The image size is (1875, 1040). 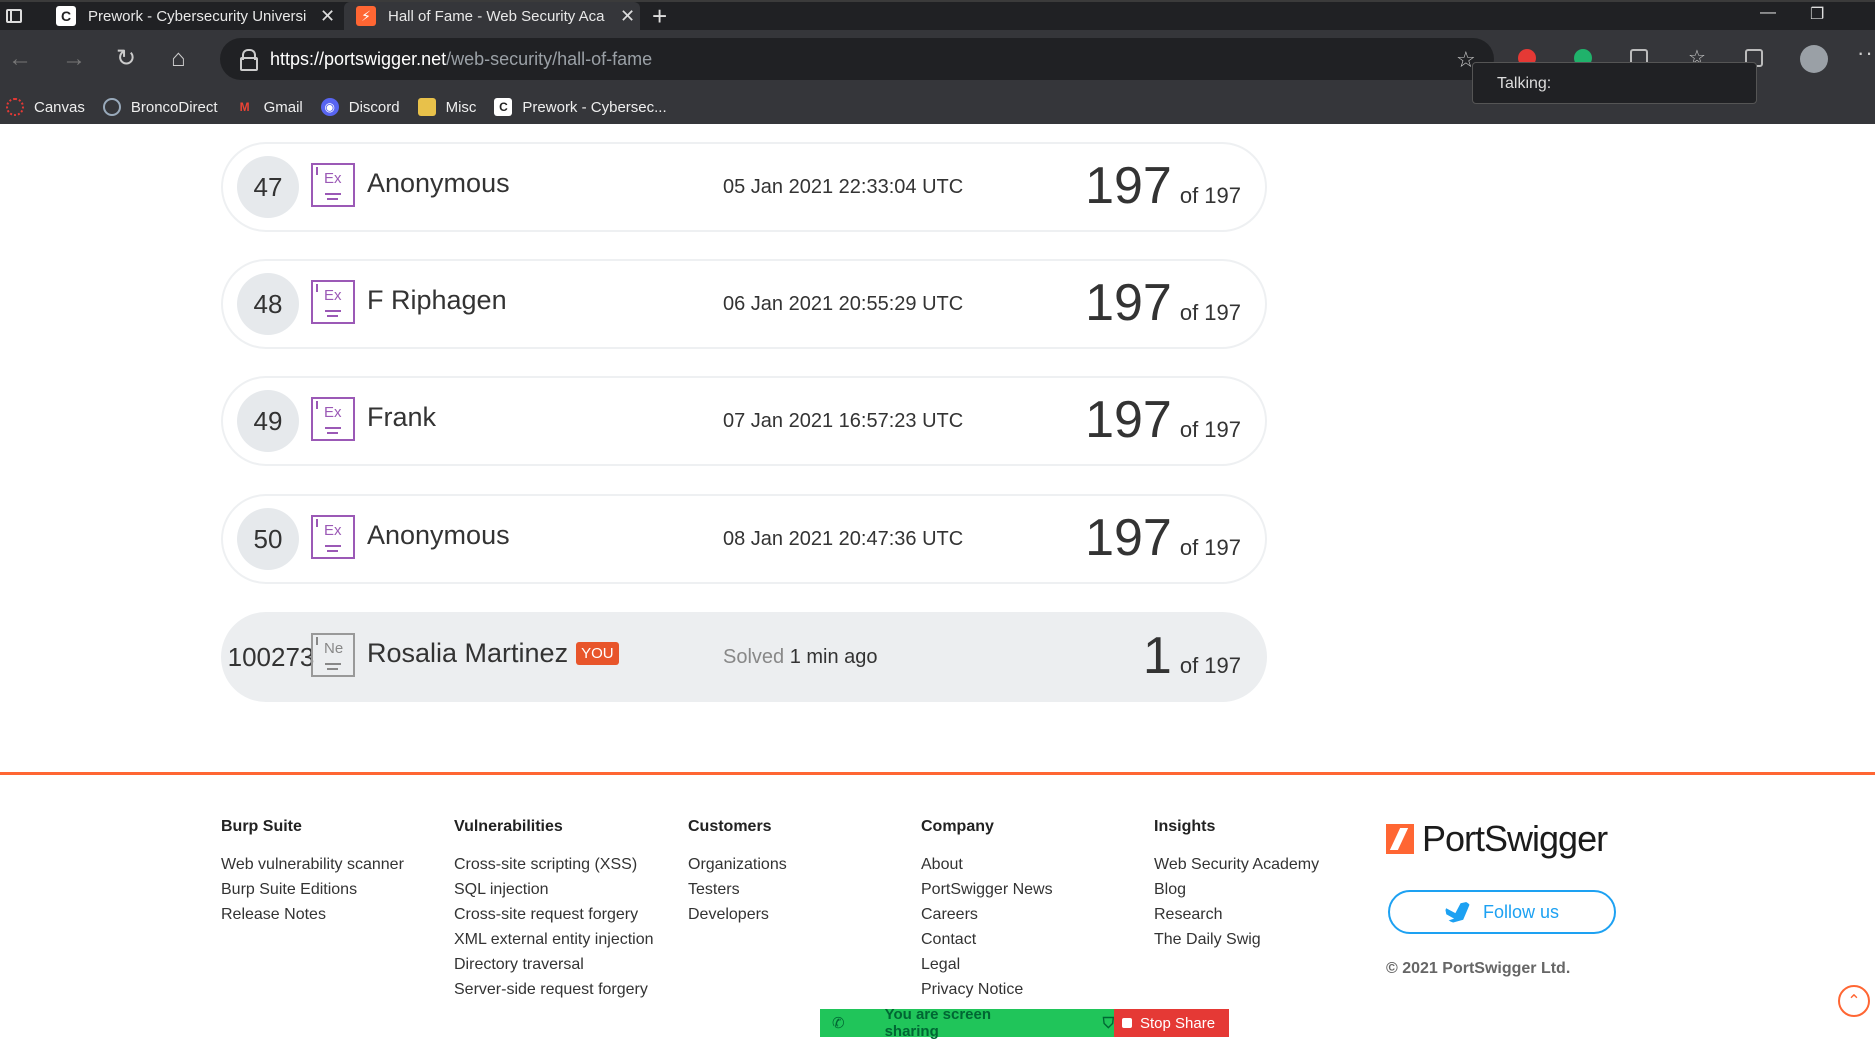 I want to click on footer-link: The Daily Swig, so click(x=1236, y=940).